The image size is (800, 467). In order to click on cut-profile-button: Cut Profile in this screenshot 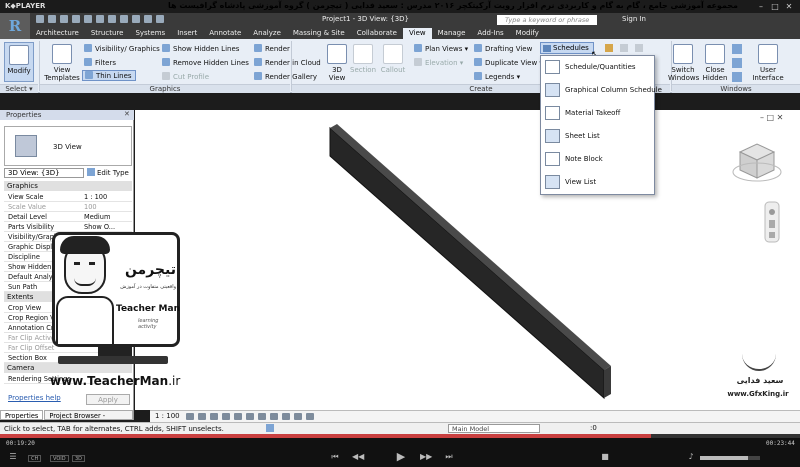, I will do `click(185, 76)`.